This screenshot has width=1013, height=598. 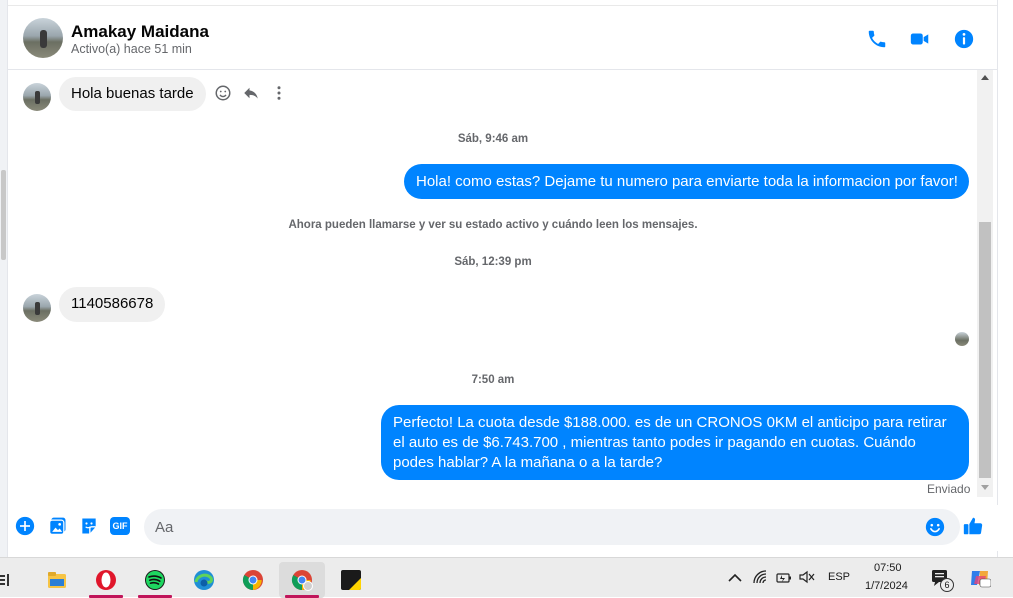 What do you see at coordinates (132, 94) in the screenshot?
I see `incoming-message: Hola buenas tarde` at bounding box center [132, 94].